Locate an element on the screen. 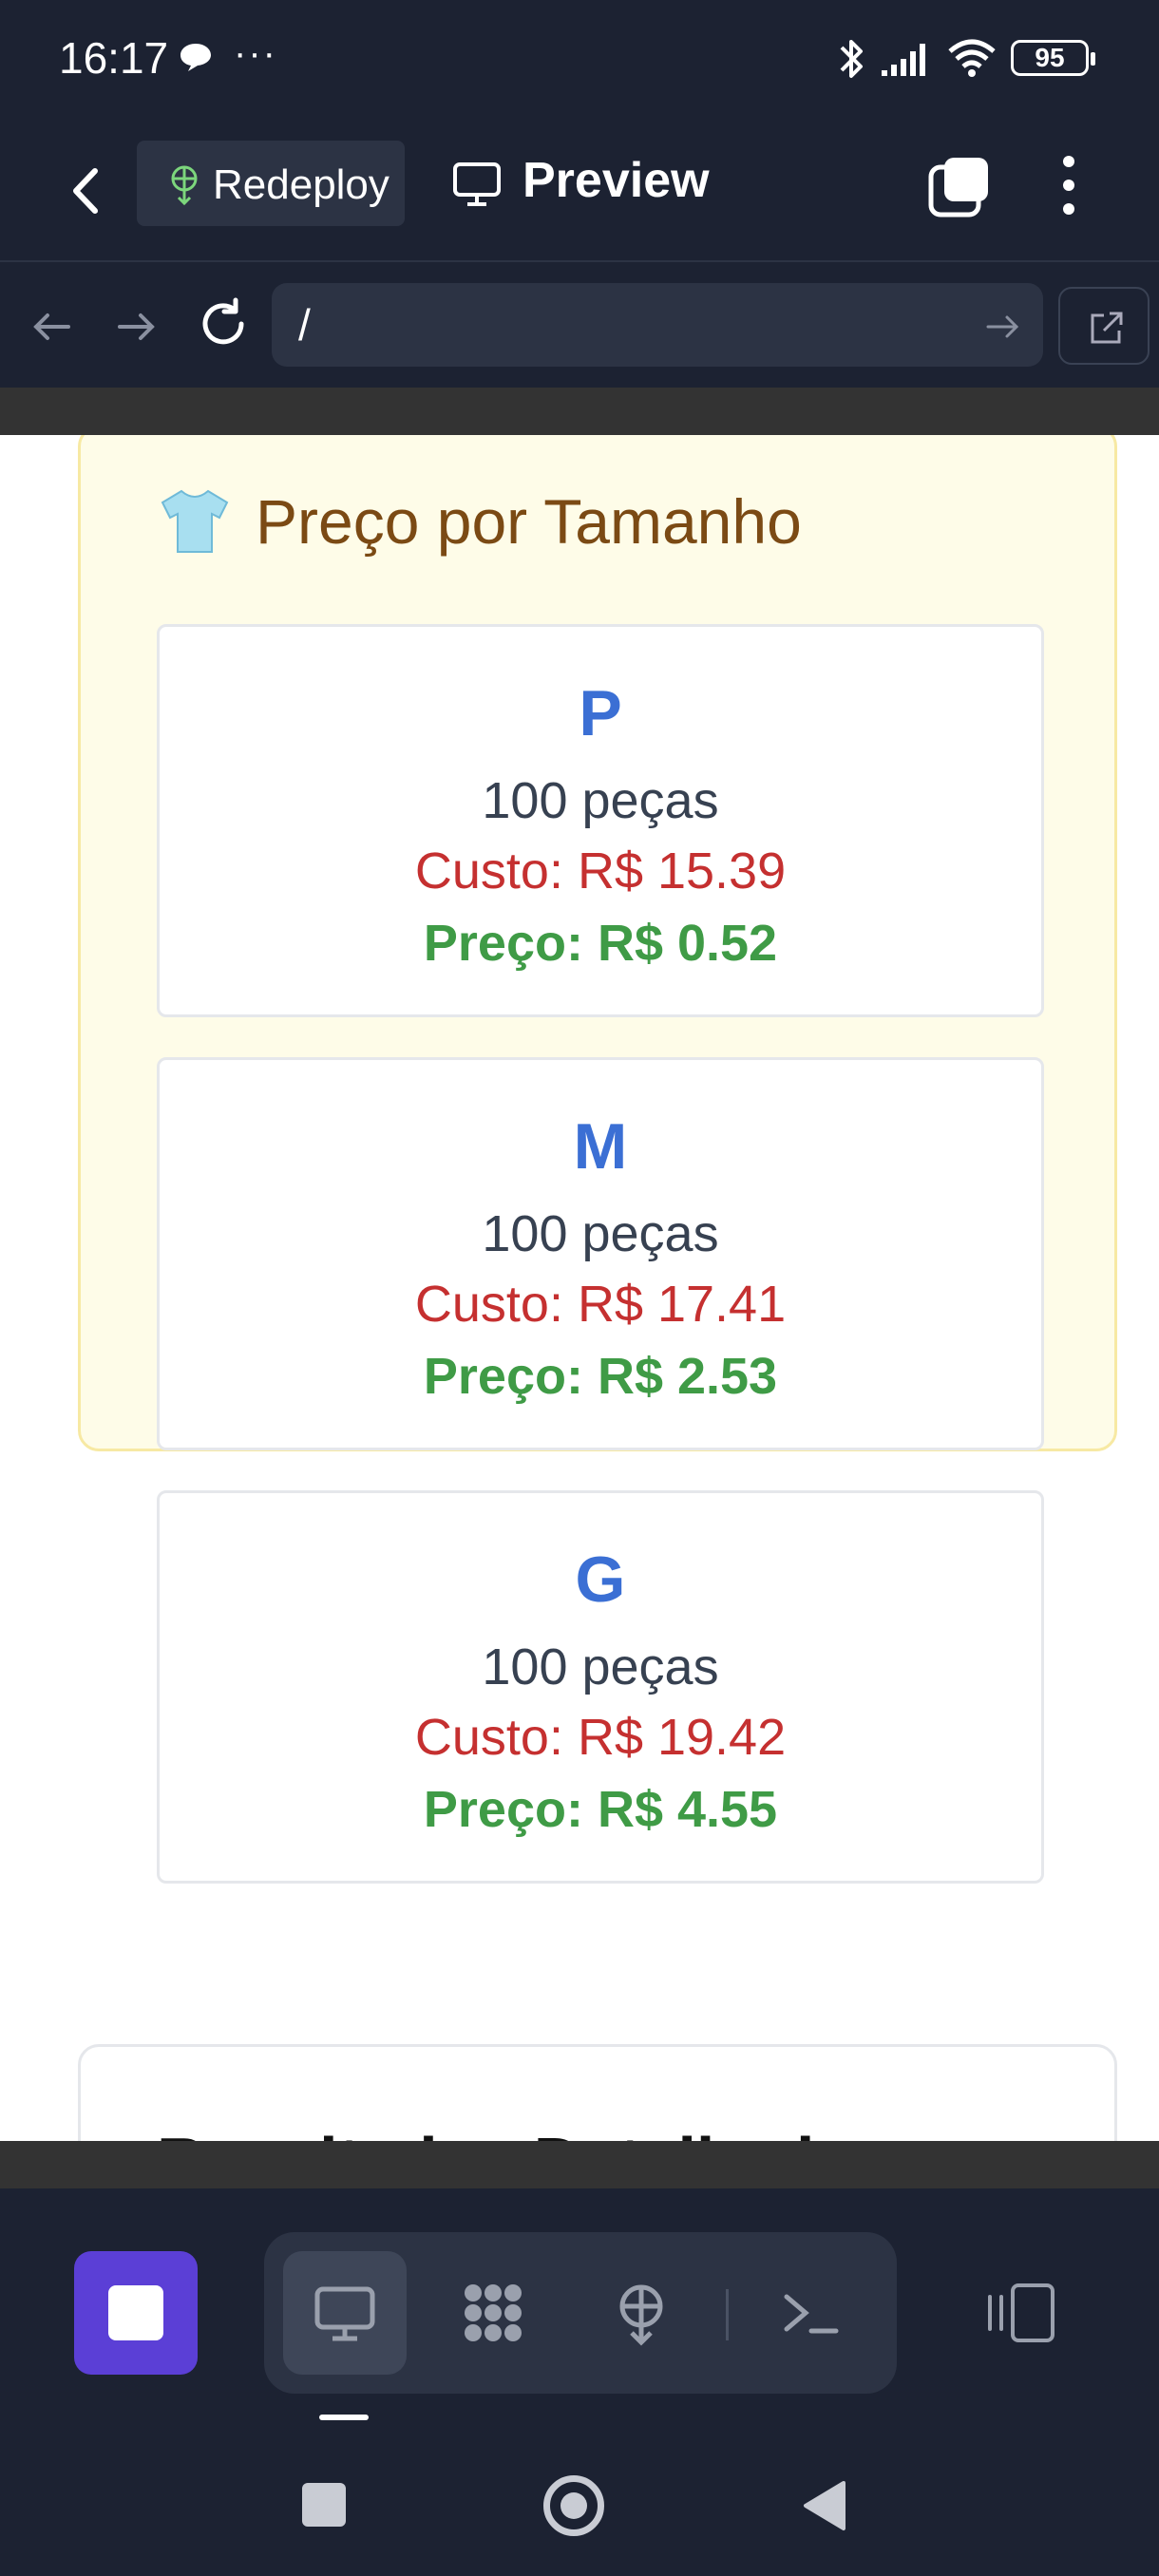 The image size is (1159, 2576). redeploy-button: Redeploy is located at coordinates (271, 183).